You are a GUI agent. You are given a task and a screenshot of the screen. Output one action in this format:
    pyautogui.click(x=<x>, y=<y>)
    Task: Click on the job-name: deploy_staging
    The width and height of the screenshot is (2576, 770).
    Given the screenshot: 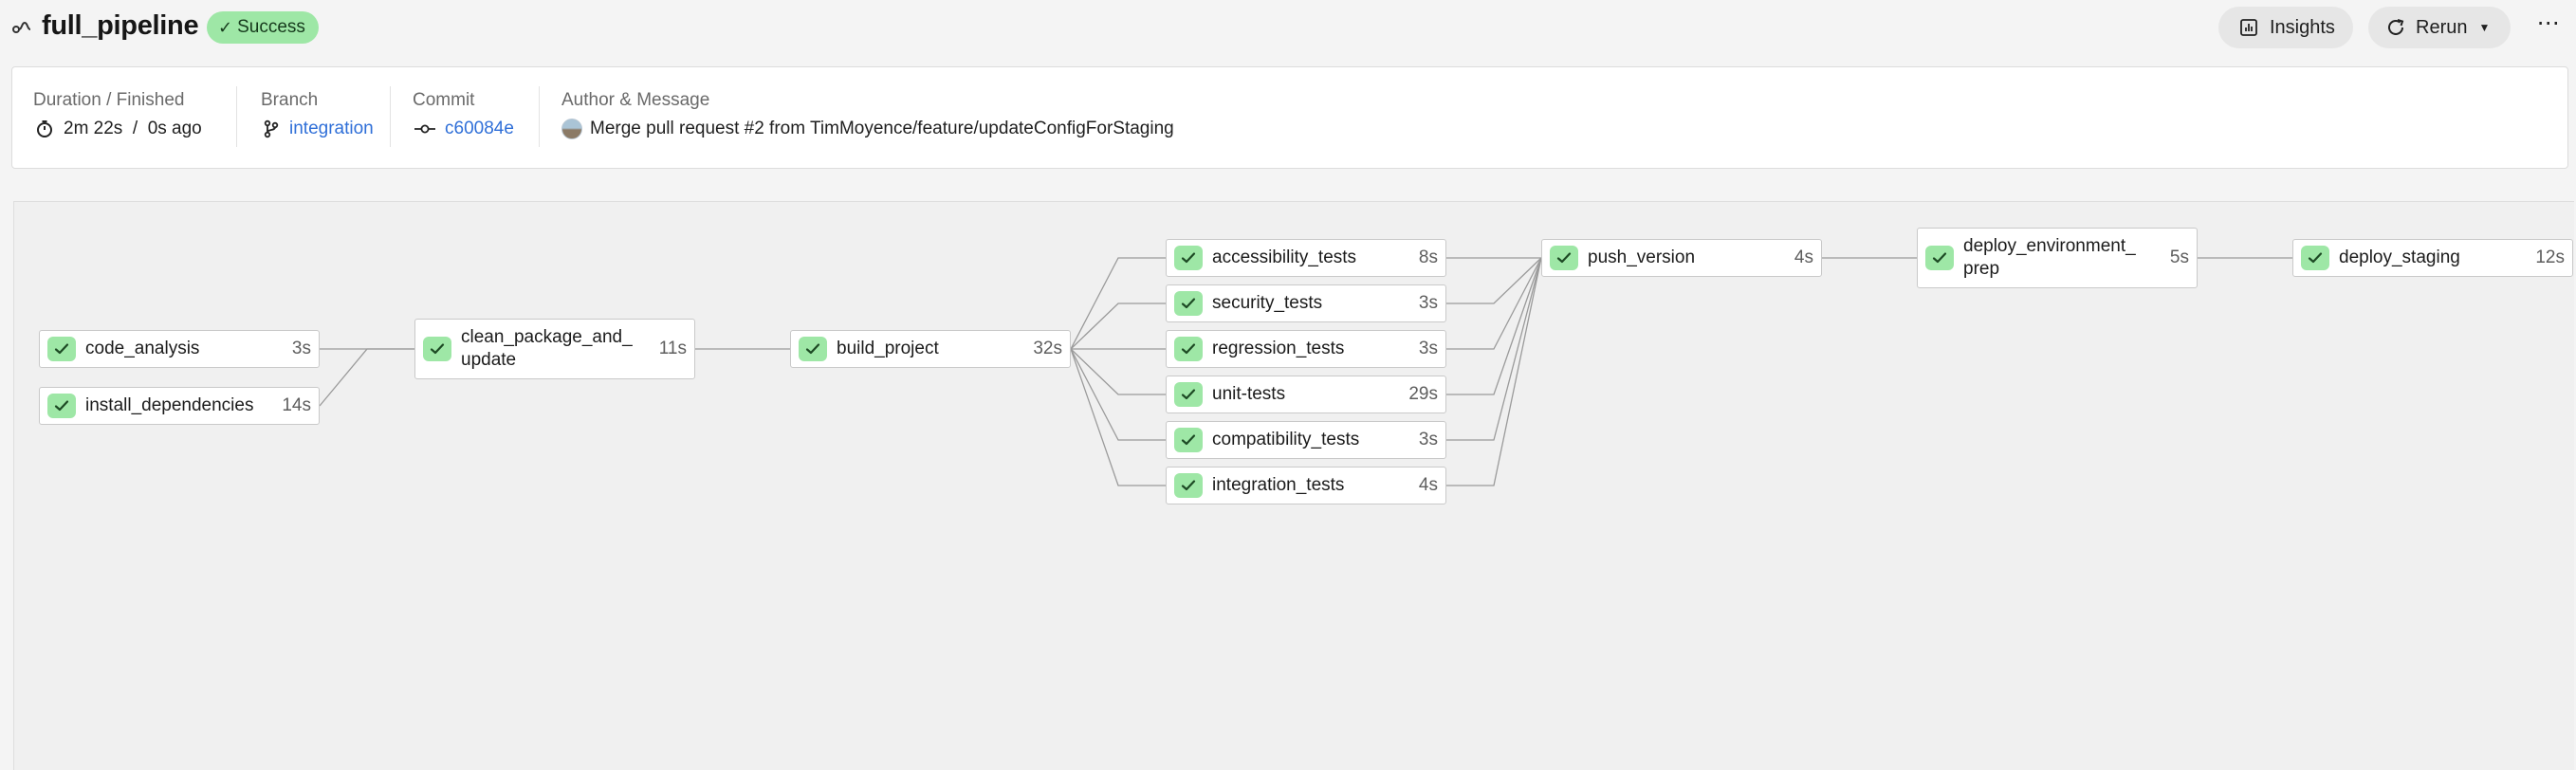 What is the action you would take?
    pyautogui.click(x=2399, y=257)
    